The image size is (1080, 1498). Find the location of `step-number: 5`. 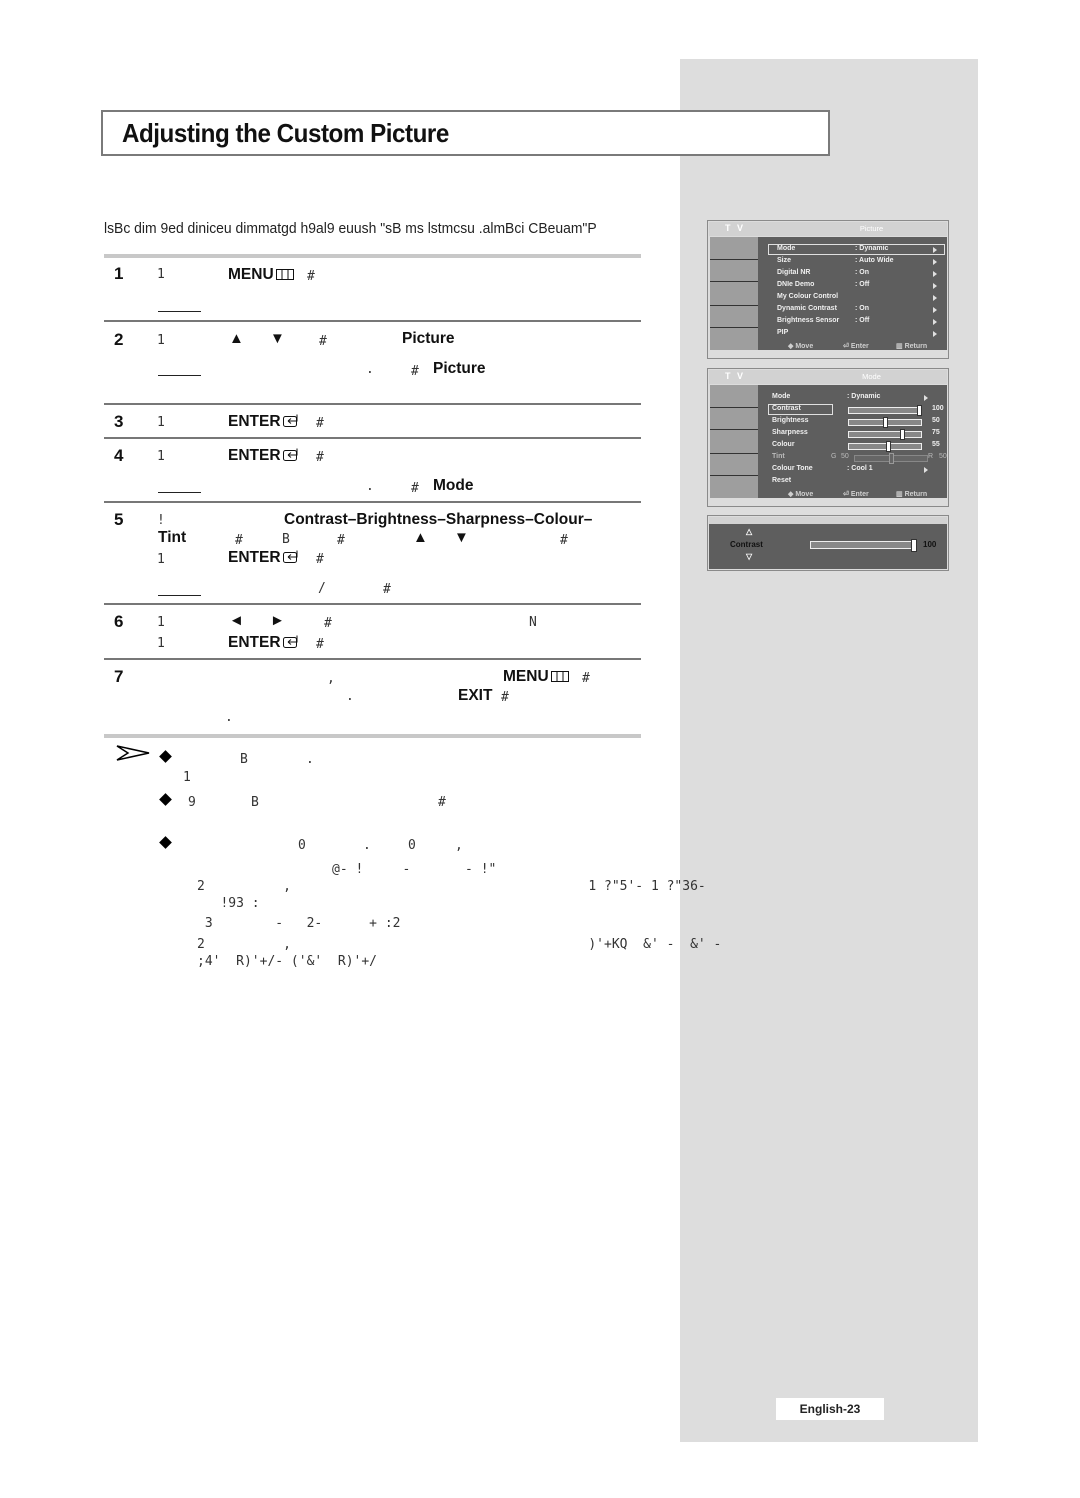

step-number: 5 is located at coordinates (119, 519).